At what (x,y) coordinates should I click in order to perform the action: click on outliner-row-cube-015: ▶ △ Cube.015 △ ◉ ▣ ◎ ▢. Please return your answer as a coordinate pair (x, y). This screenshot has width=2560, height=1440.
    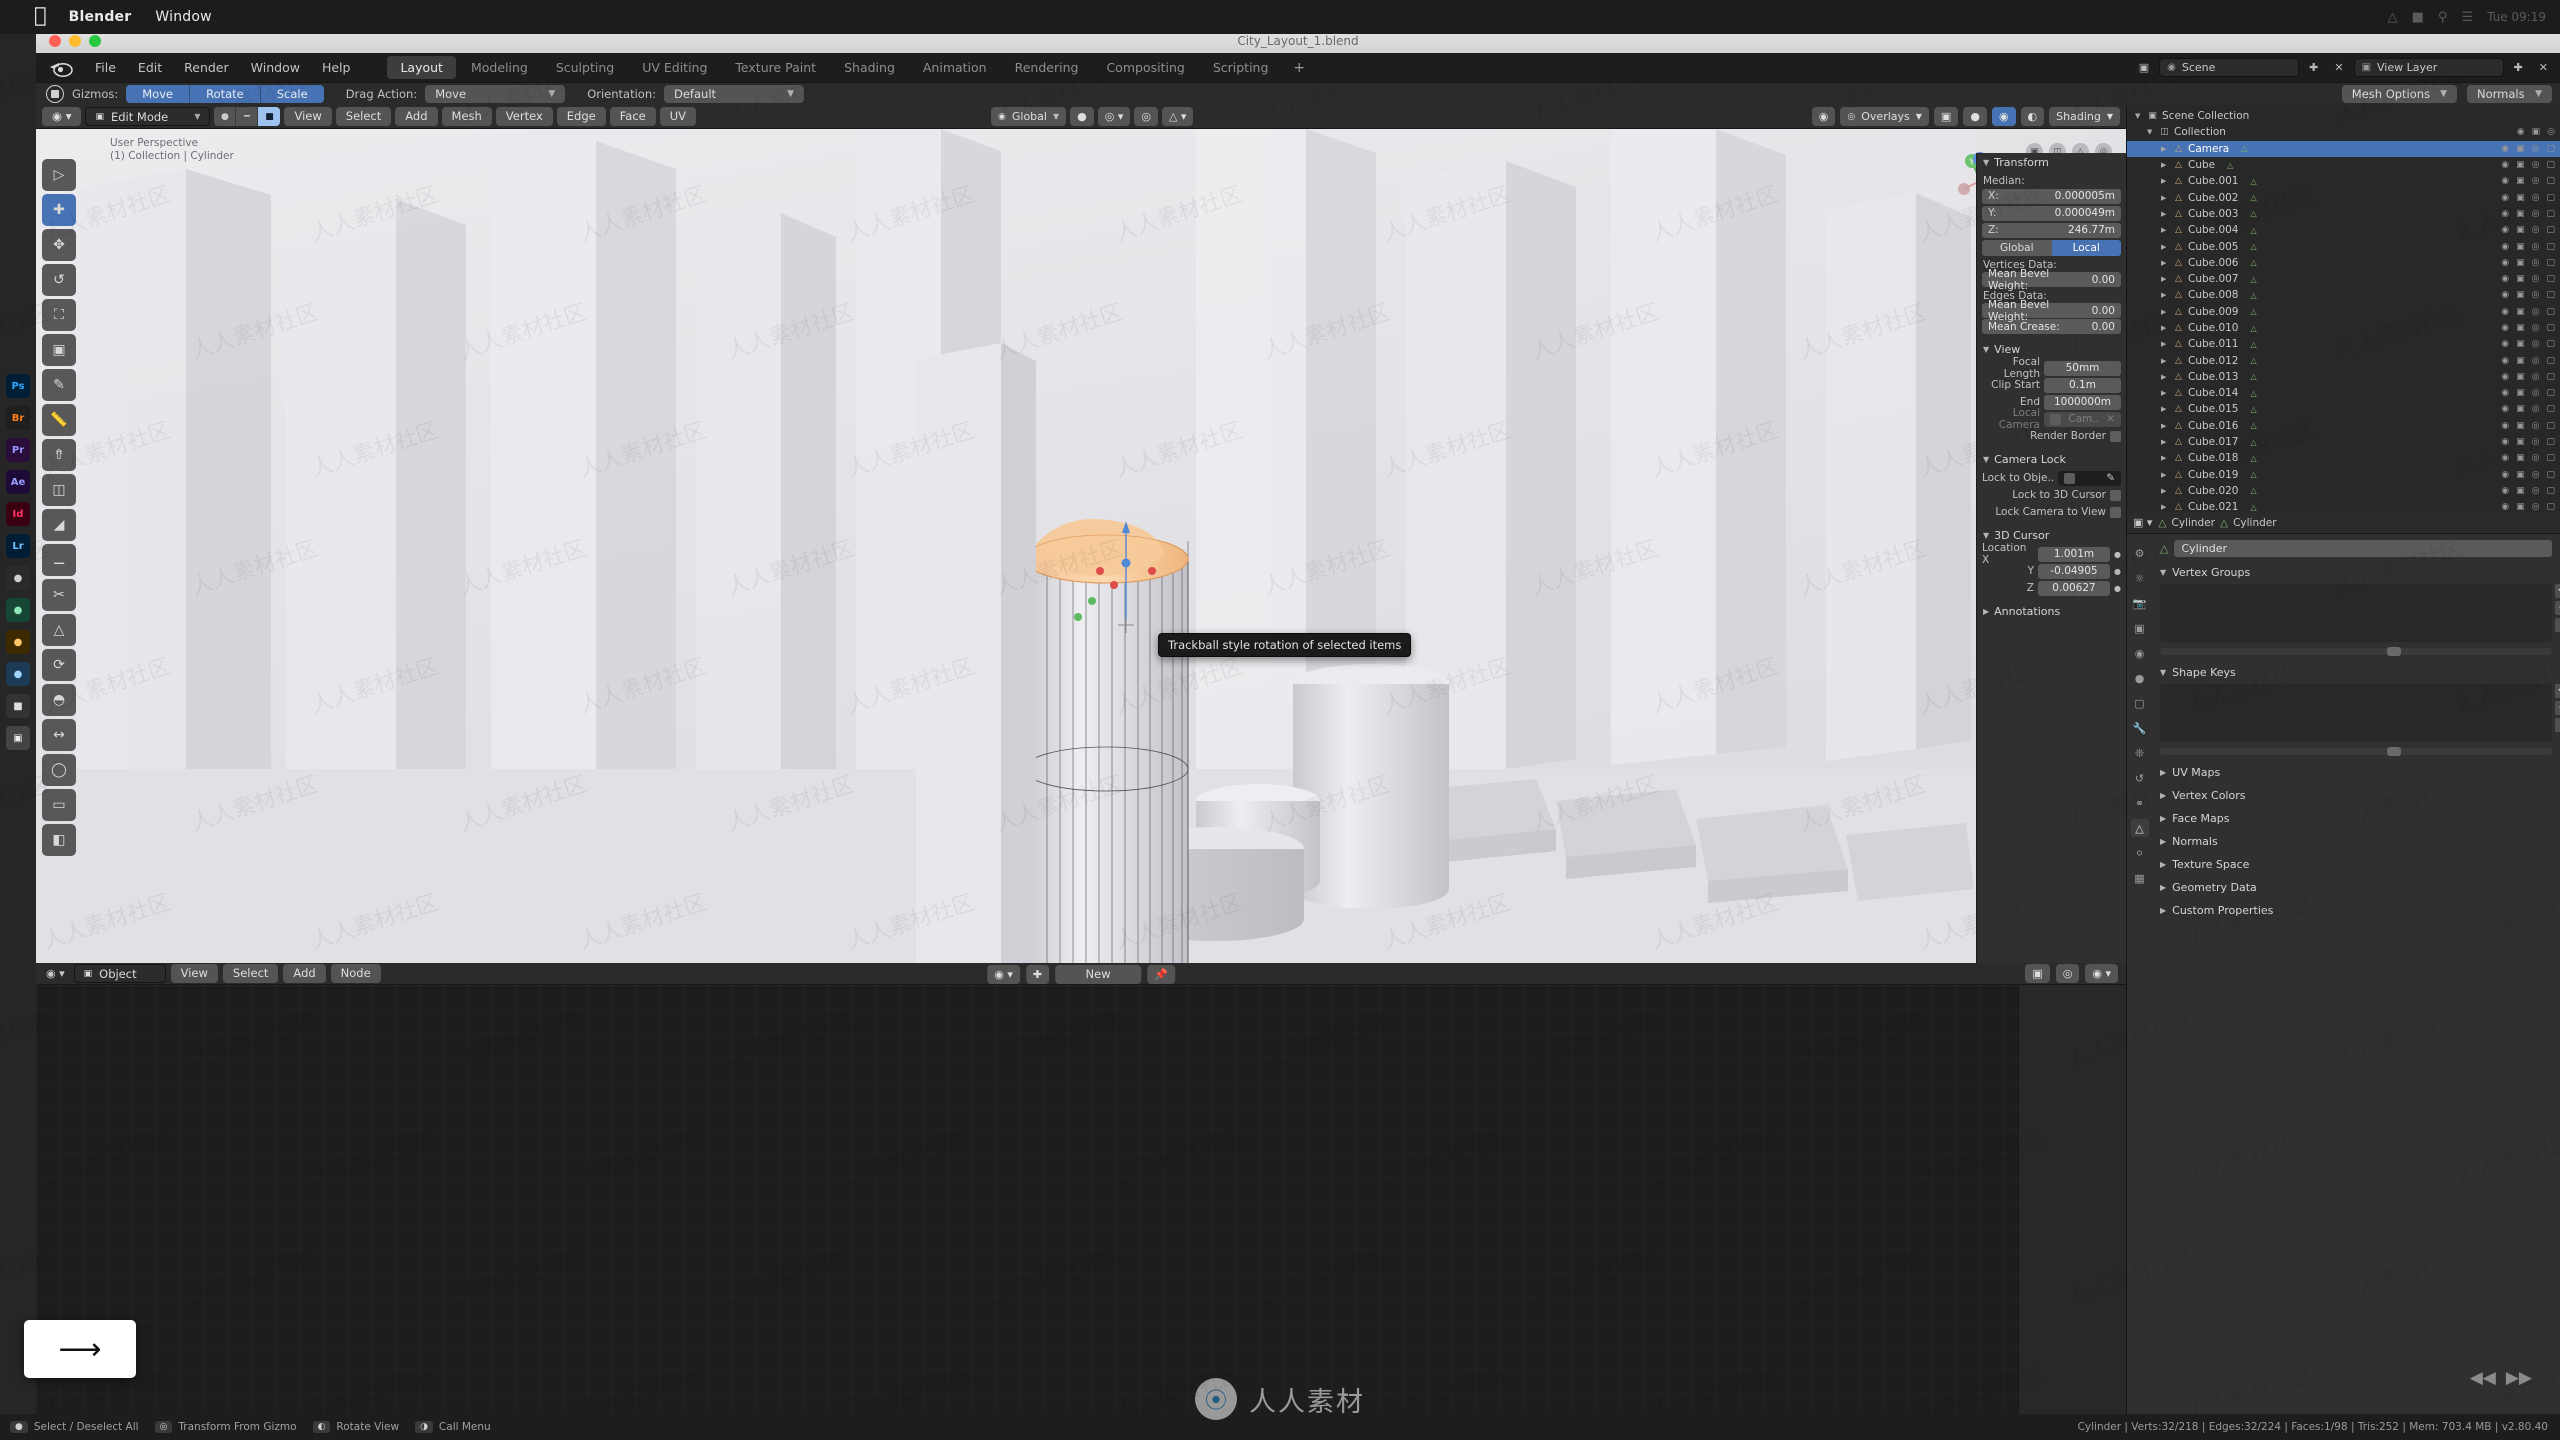
    Looking at the image, I should click on (2343, 409).